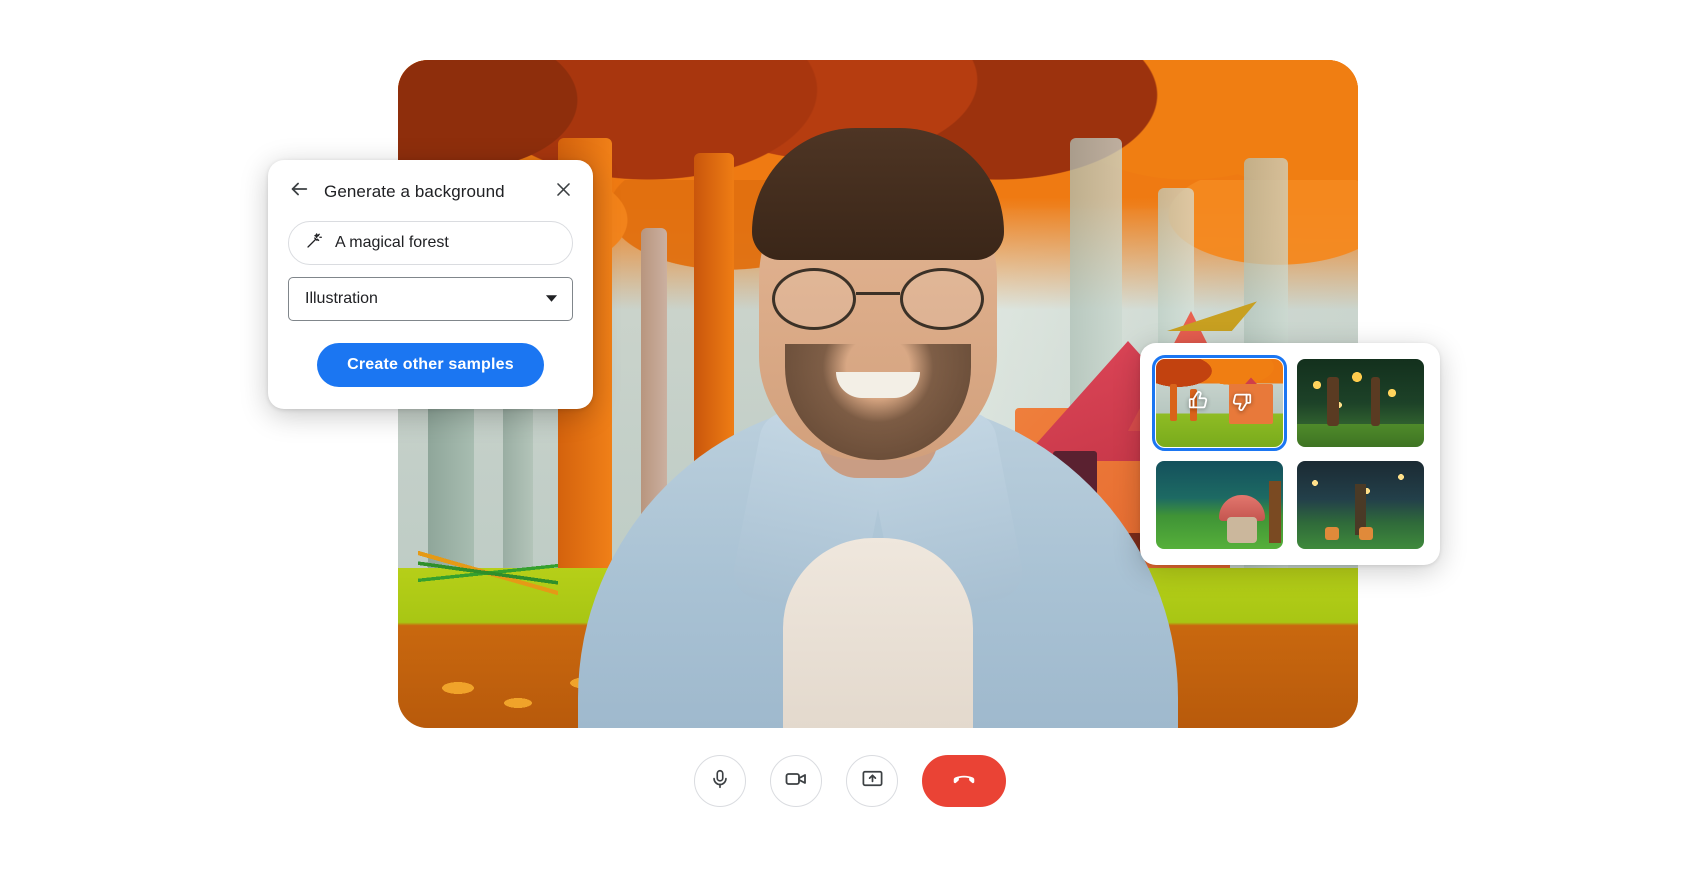 Image resolution: width=1700 pixels, height=873 pixels. What do you see at coordinates (392, 242) in the screenshot?
I see `prompt-value: A magical forest` at bounding box center [392, 242].